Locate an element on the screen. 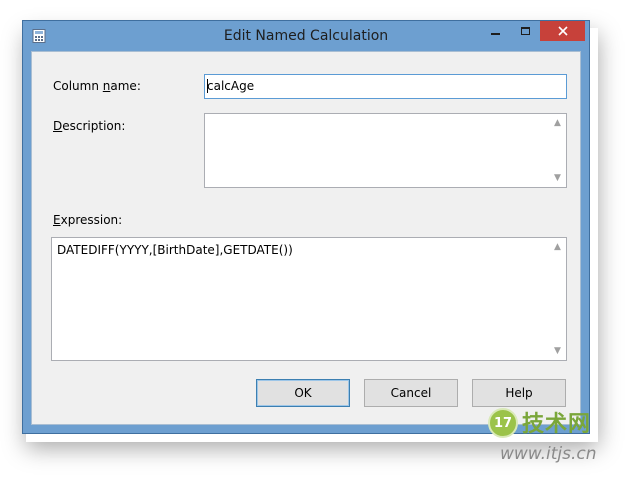  minimize-button is located at coordinates (495, 31).